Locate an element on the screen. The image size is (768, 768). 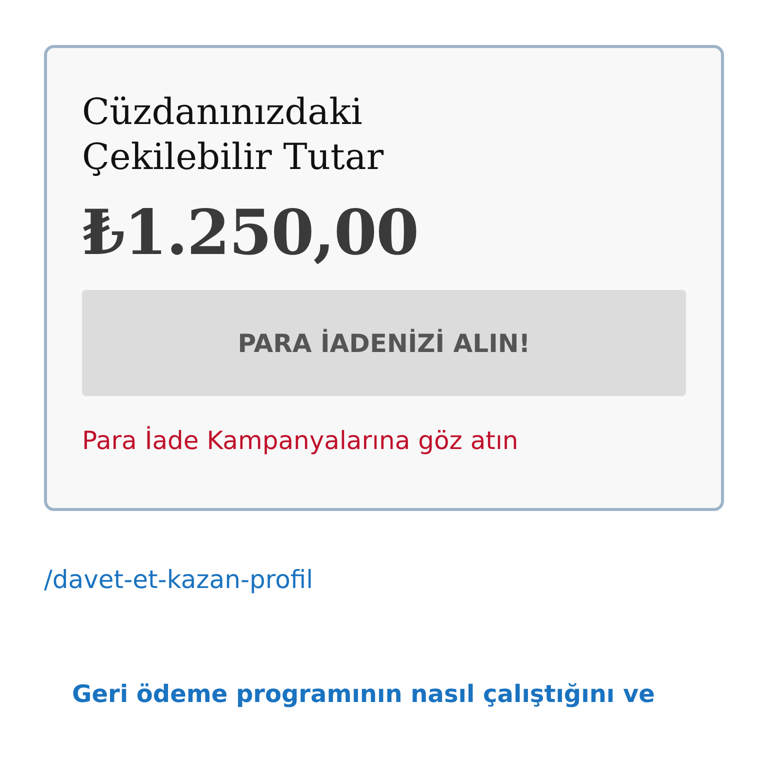
card-title: Cüzdanınızdaki Çekilebilir Tutar is located at coordinates (233, 135).